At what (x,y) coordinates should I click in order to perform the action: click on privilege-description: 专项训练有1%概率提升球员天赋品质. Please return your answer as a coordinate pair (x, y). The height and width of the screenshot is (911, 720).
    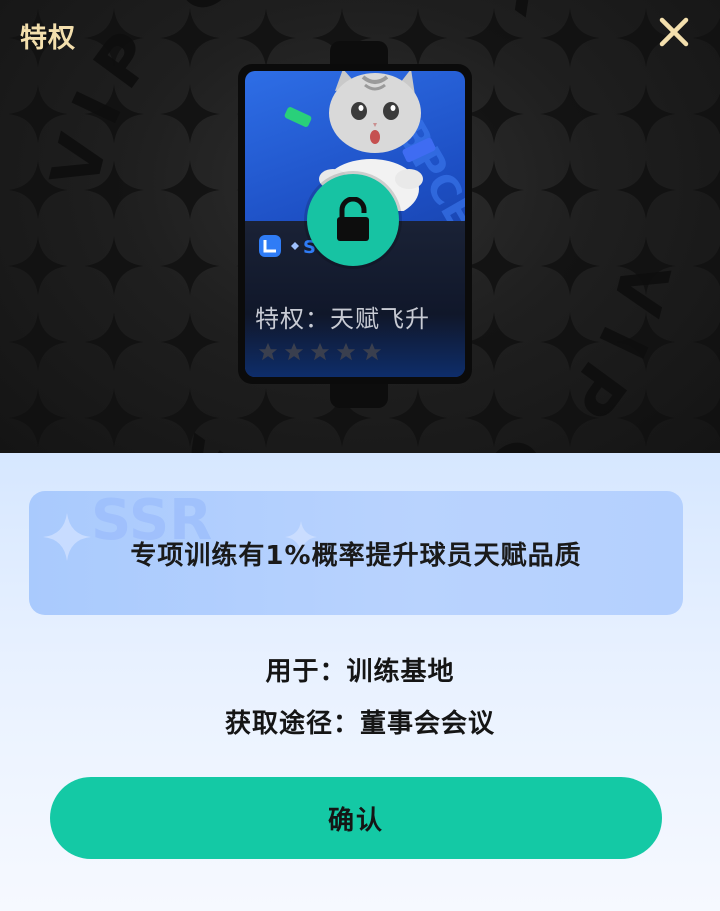
    Looking at the image, I should click on (356, 555).